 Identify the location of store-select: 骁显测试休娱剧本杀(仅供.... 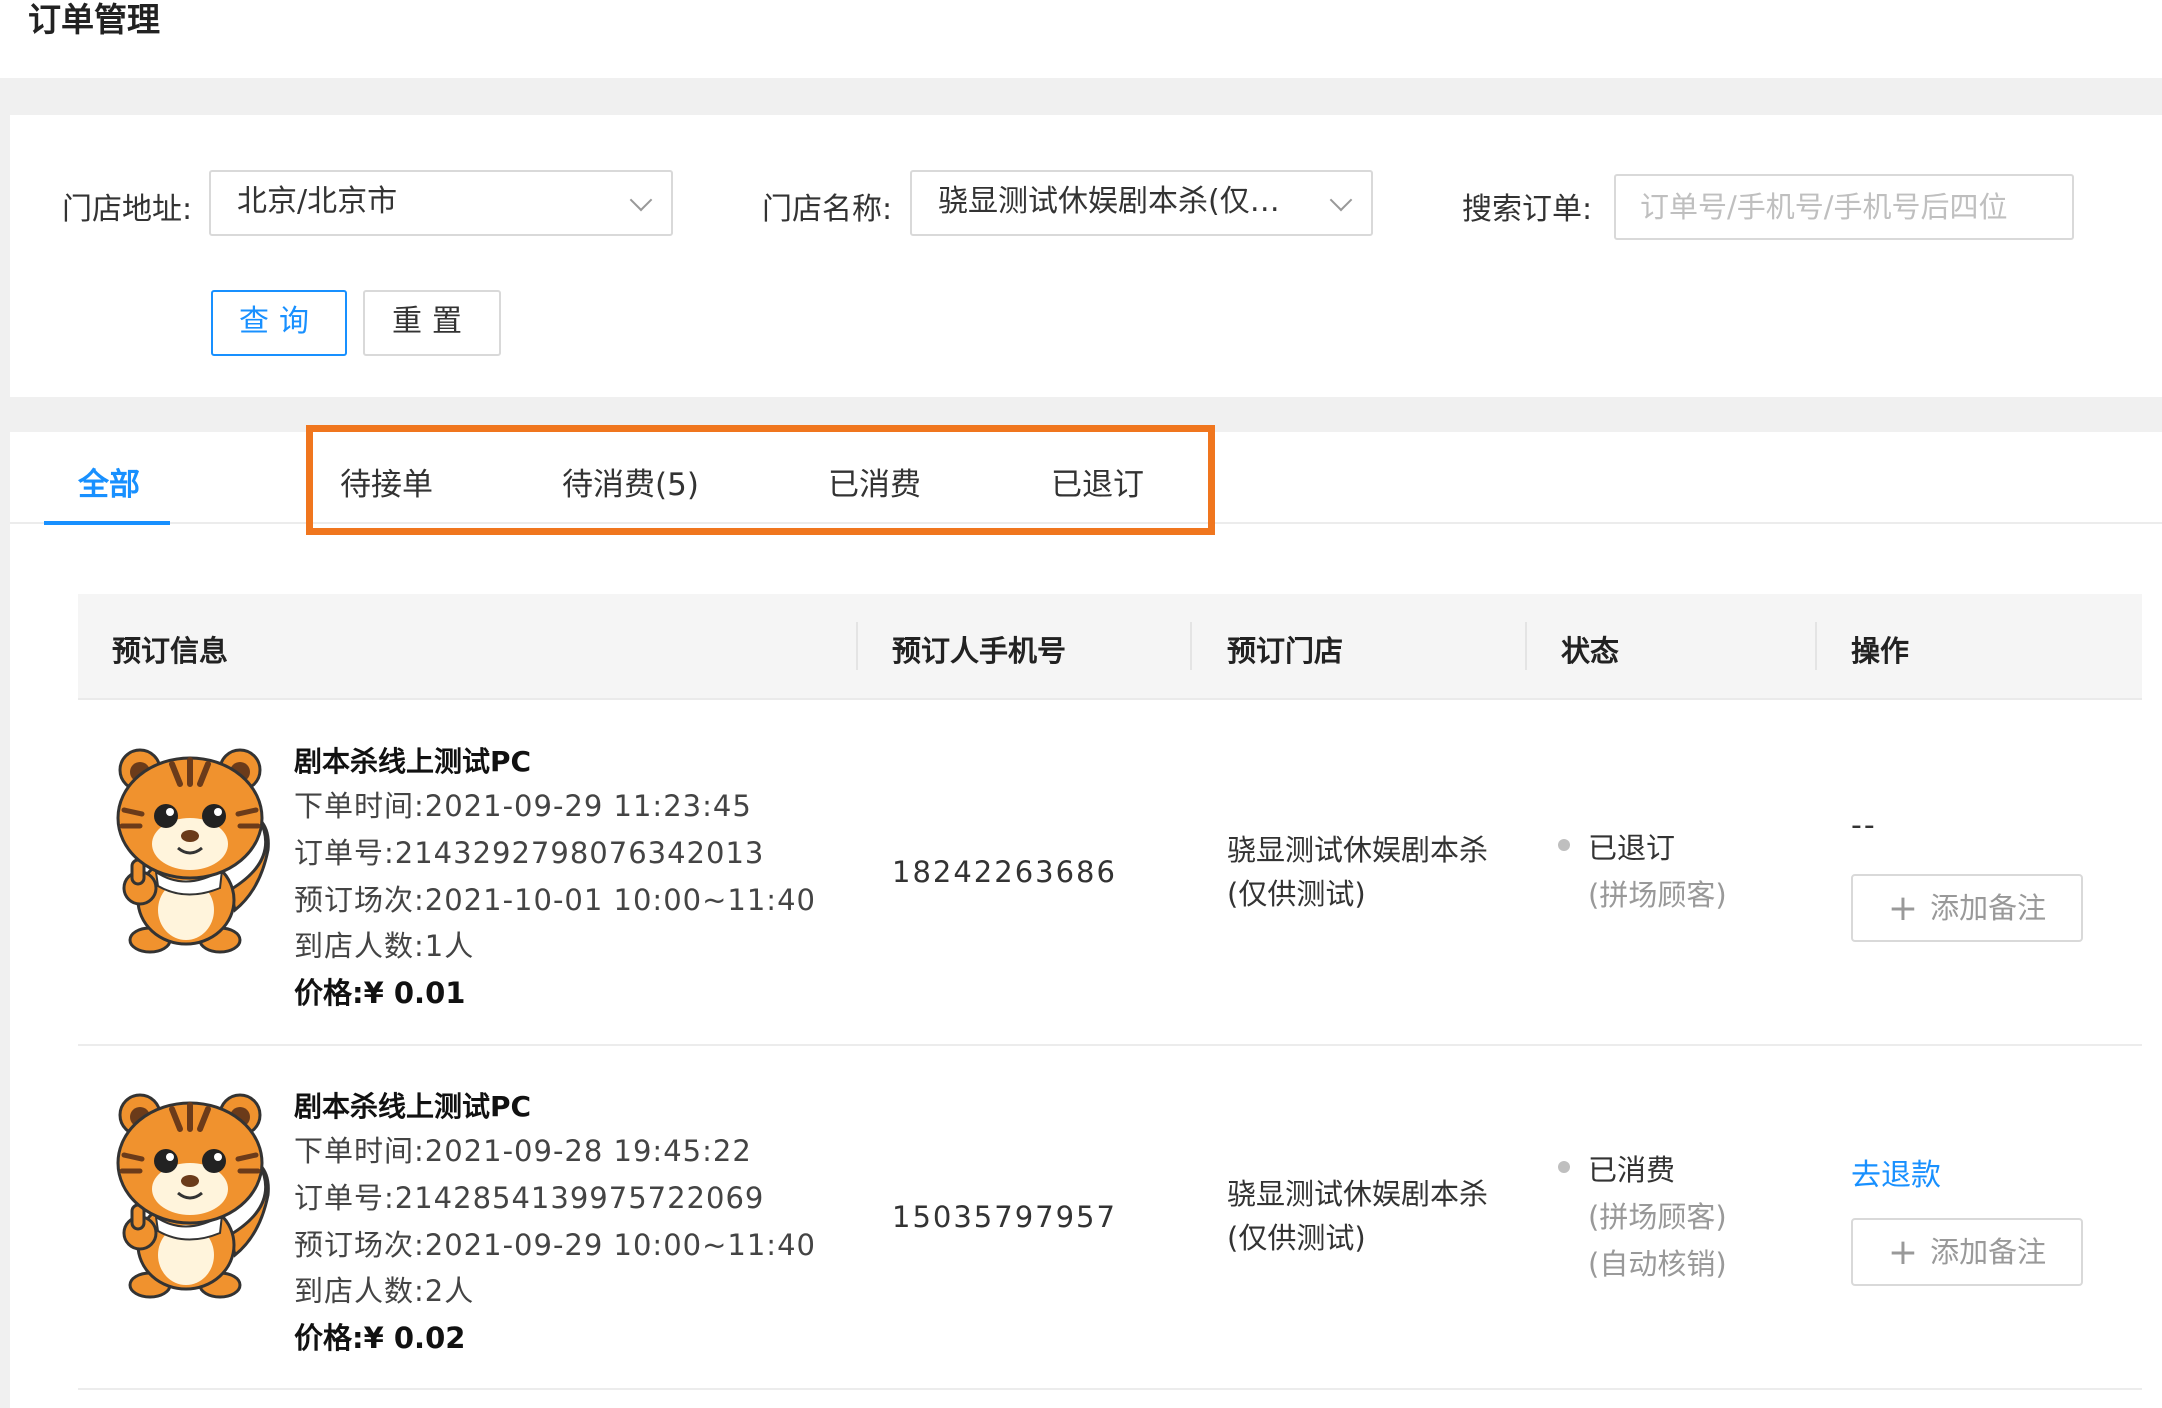
(1141, 203).